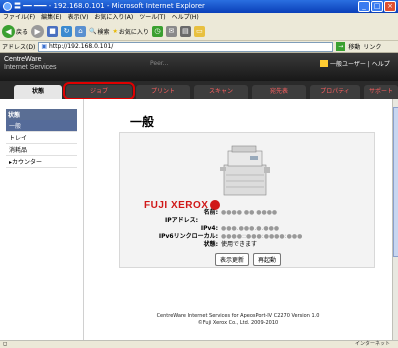 This screenshot has width=398, height=348. Describe the element at coordinates (152, 18) in the screenshot. I see `menu-tools: ツール(T)` at that location.